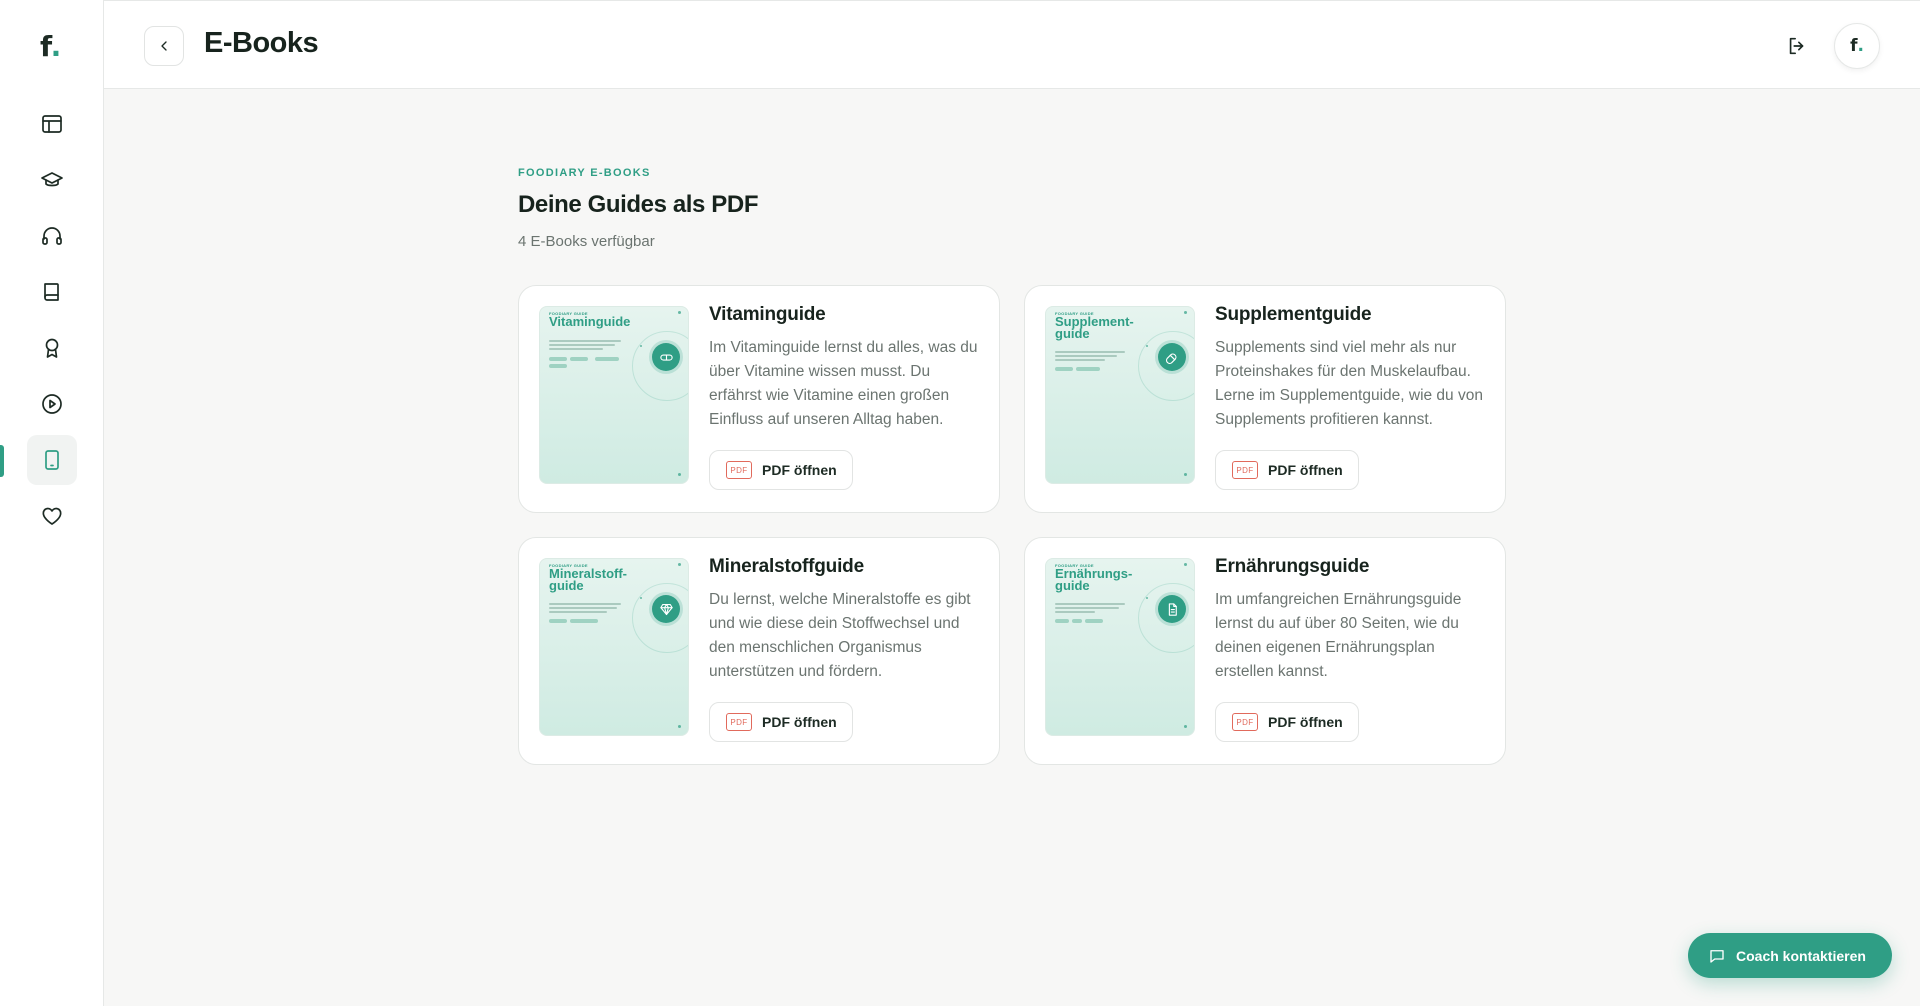 The image size is (1920, 1006). I want to click on play-circle-icon, so click(52, 404).